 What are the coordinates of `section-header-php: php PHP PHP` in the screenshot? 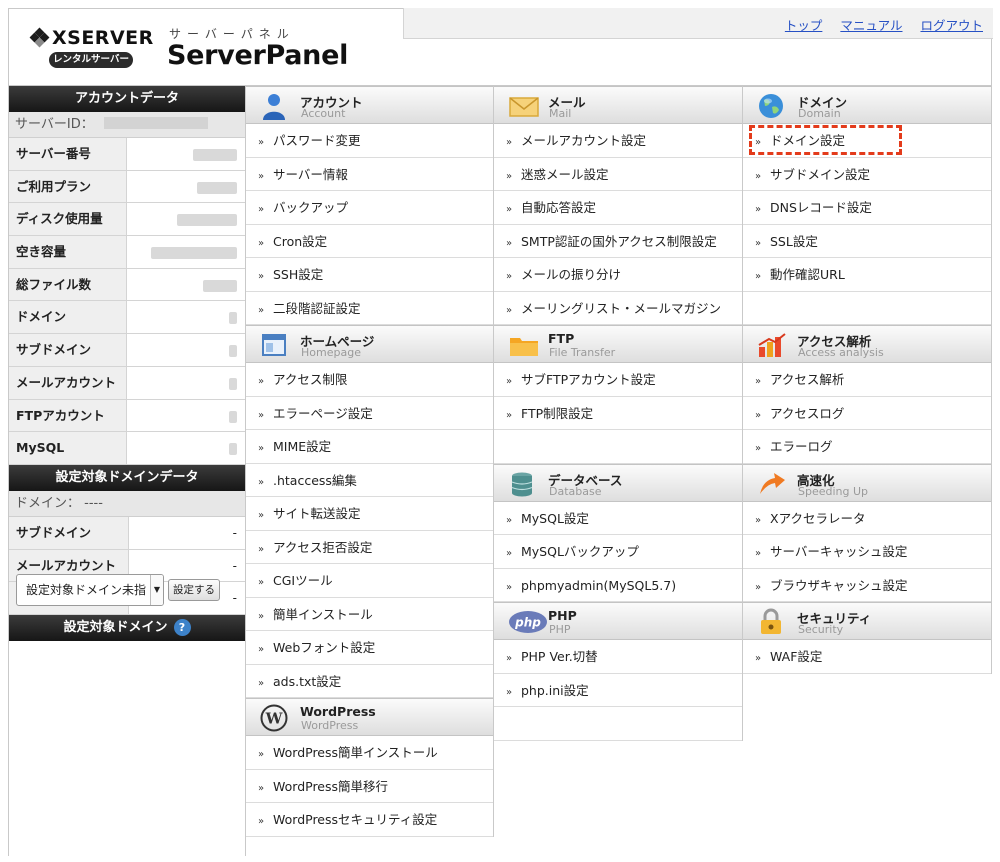 It's located at (618, 621).